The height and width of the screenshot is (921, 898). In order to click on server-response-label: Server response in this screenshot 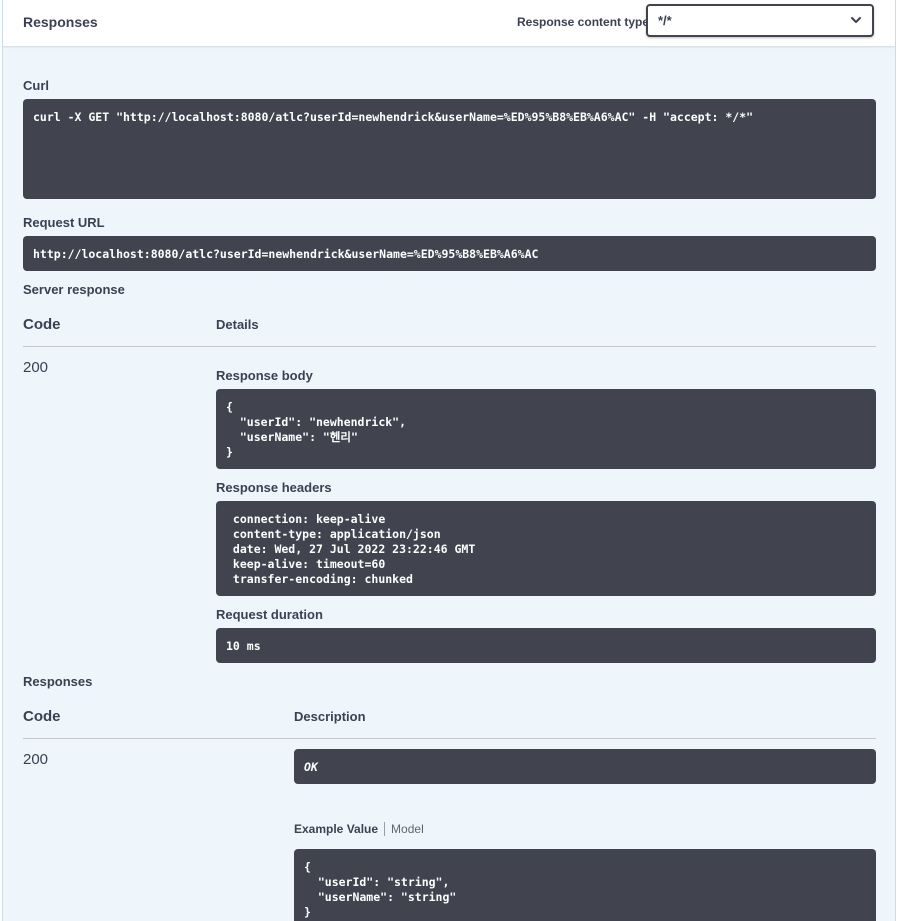, I will do `click(74, 289)`.